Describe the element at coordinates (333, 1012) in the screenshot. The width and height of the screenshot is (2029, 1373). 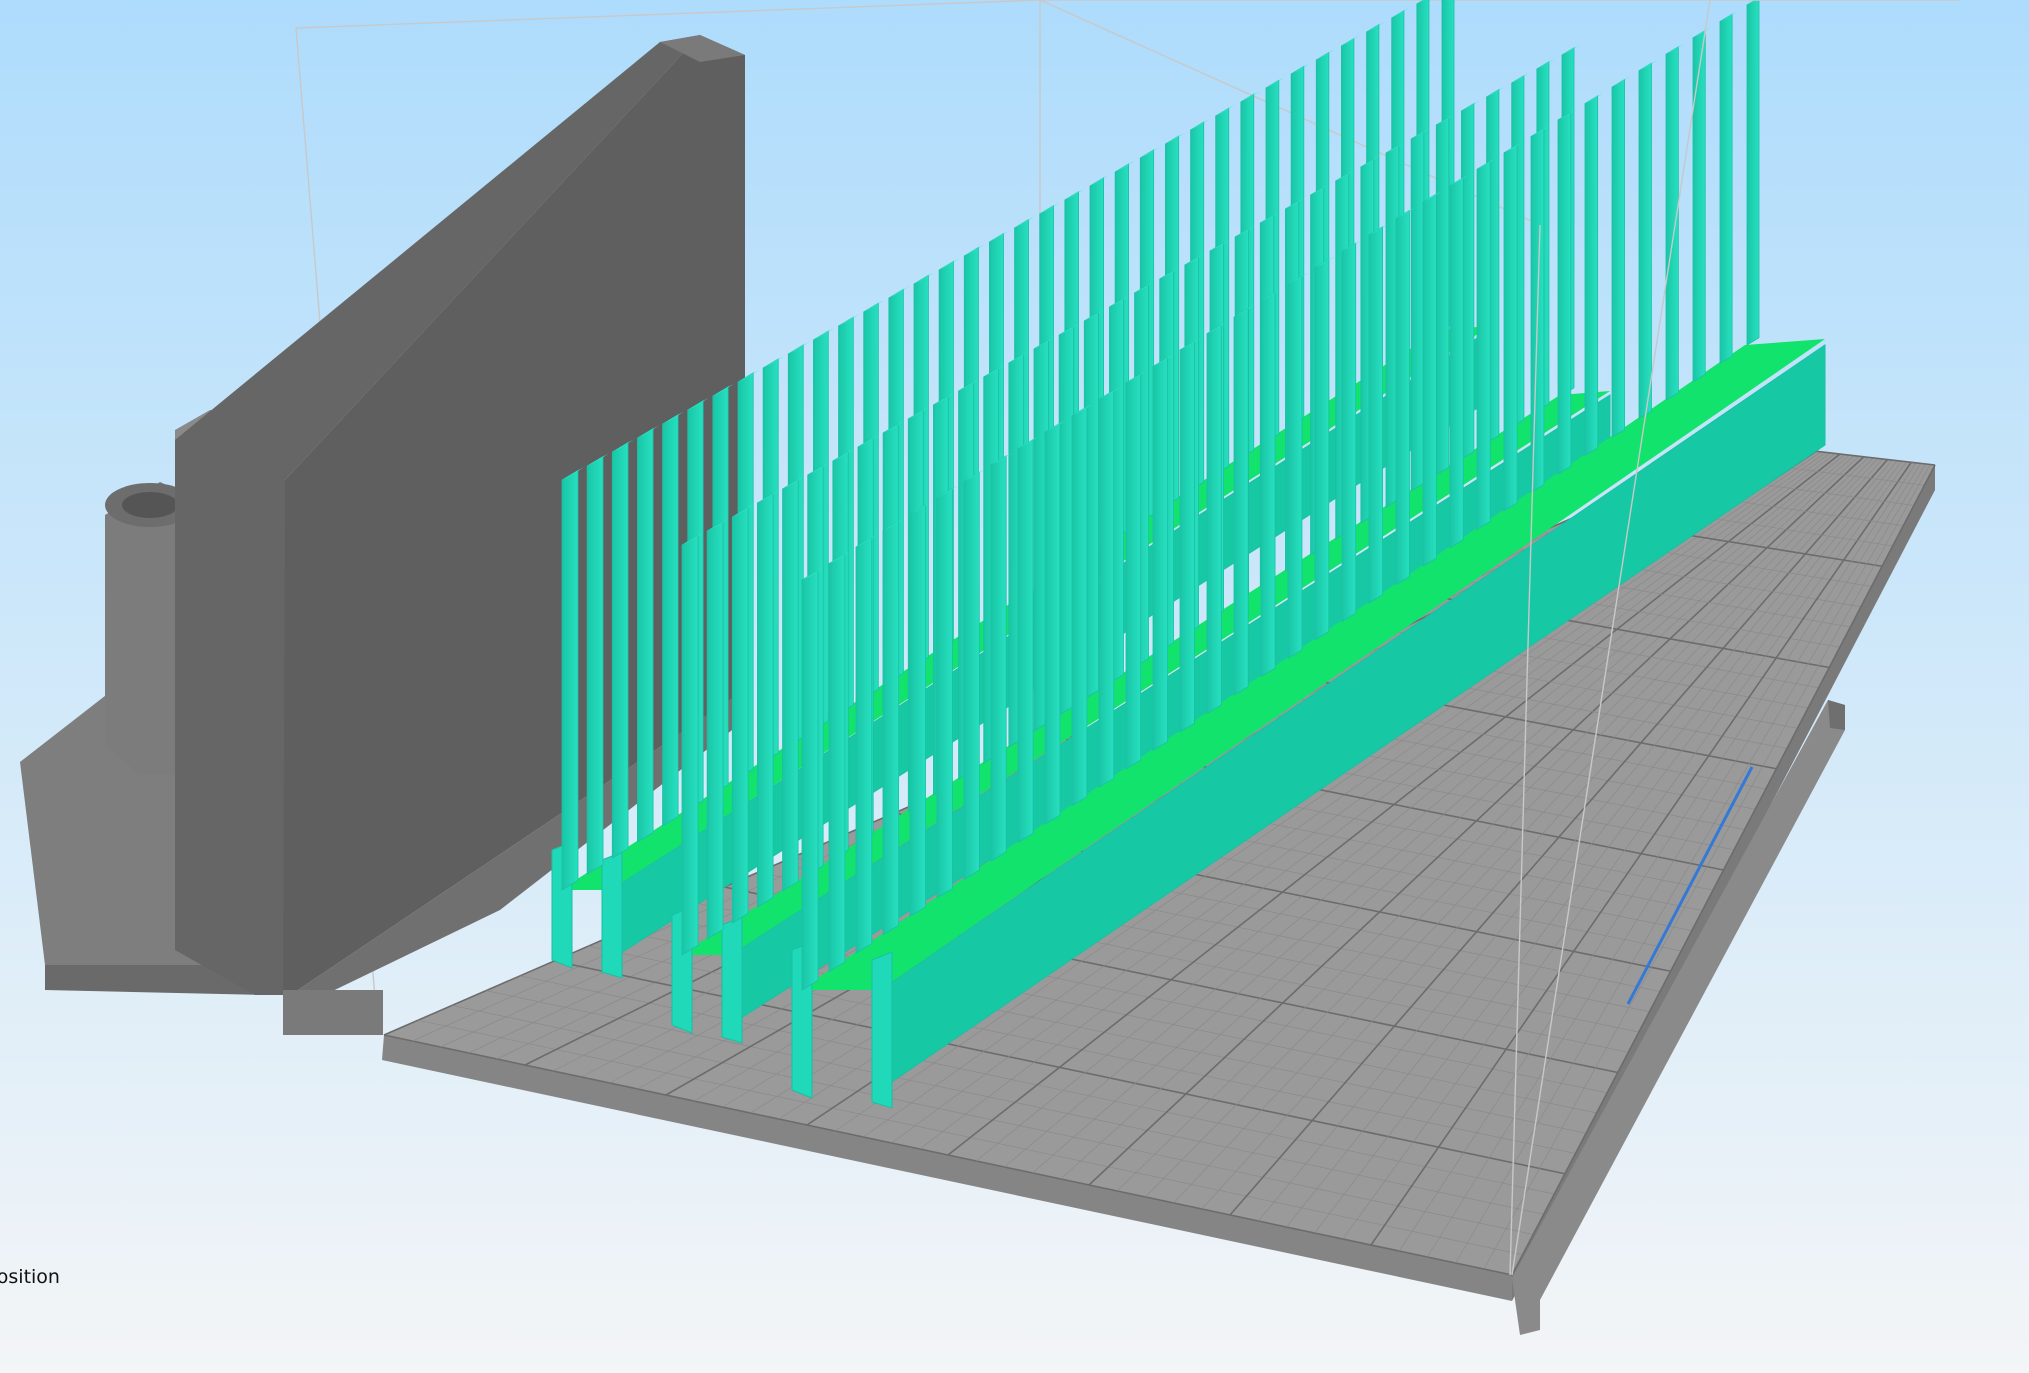
I see `frame-foot-block` at that location.